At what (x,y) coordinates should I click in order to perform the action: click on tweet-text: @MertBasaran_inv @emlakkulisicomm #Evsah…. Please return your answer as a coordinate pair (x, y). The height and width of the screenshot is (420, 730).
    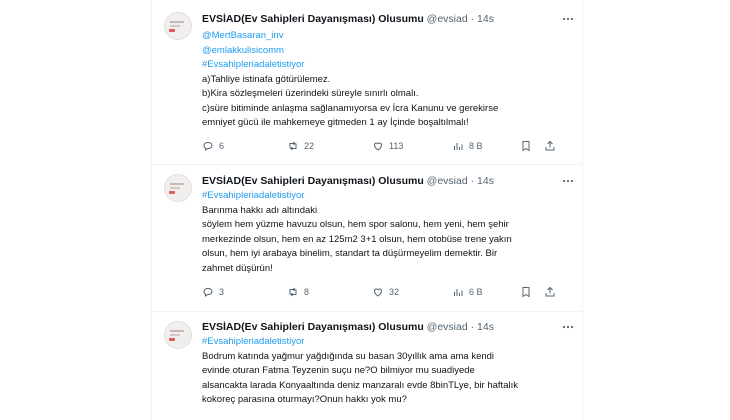
    Looking at the image, I should click on (387, 80).